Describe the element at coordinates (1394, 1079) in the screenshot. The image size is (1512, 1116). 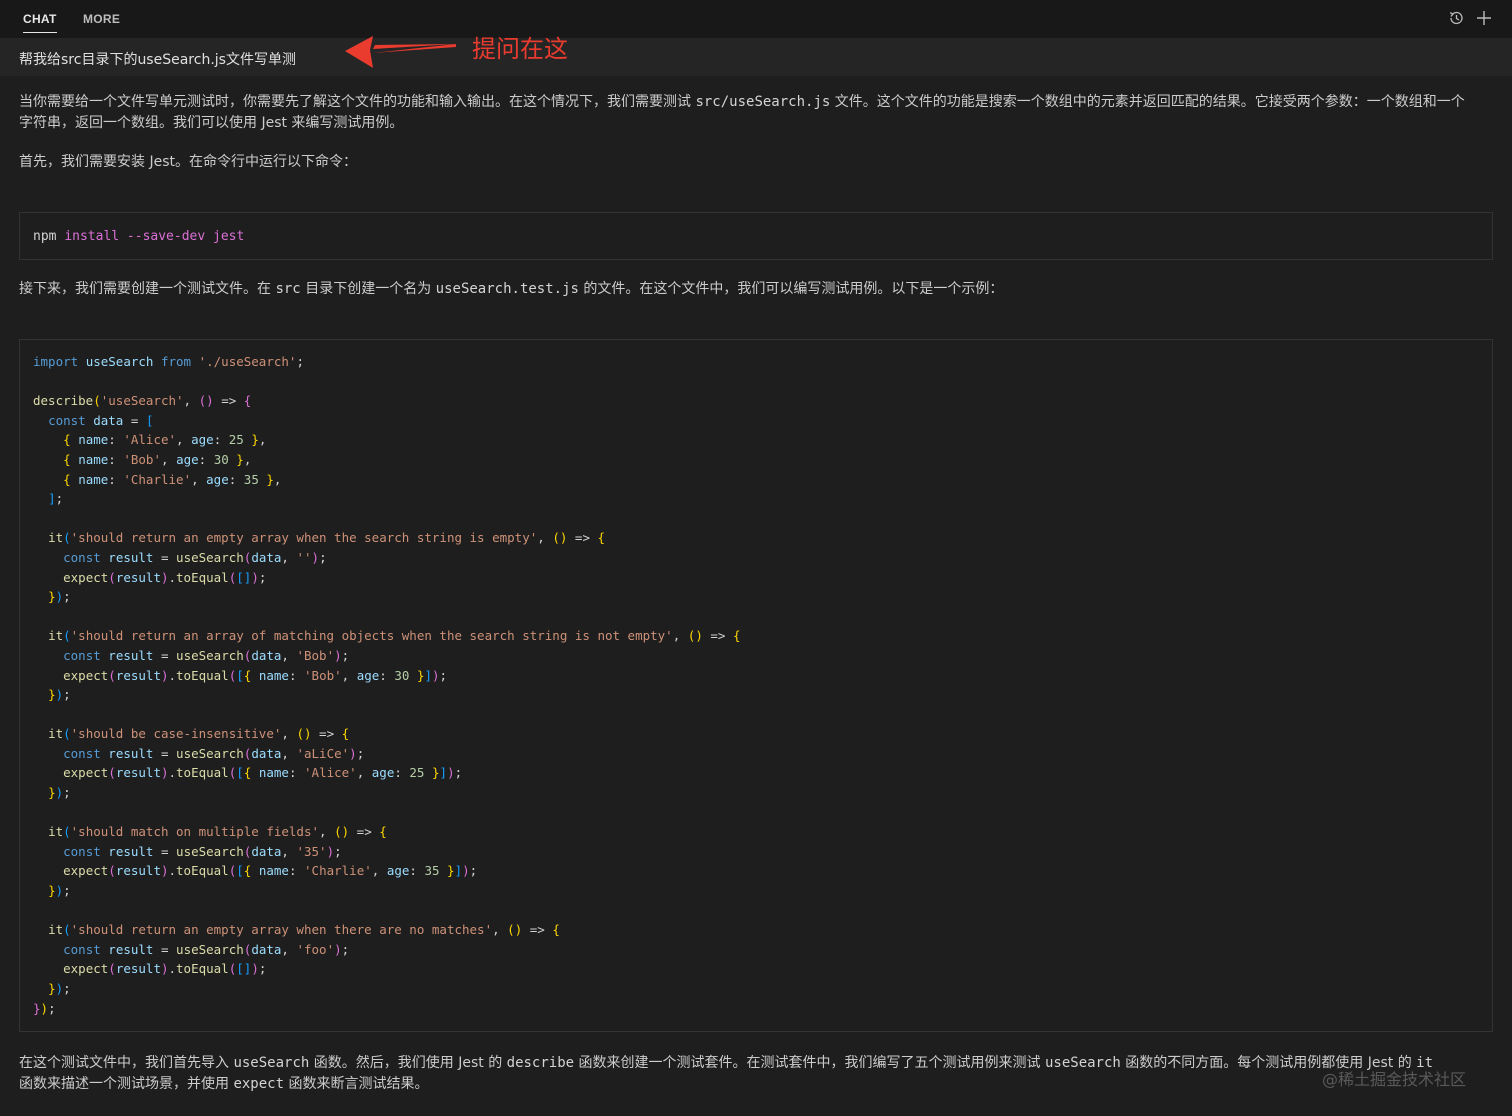
I see `watermark: @稀土掘金技术社区` at that location.